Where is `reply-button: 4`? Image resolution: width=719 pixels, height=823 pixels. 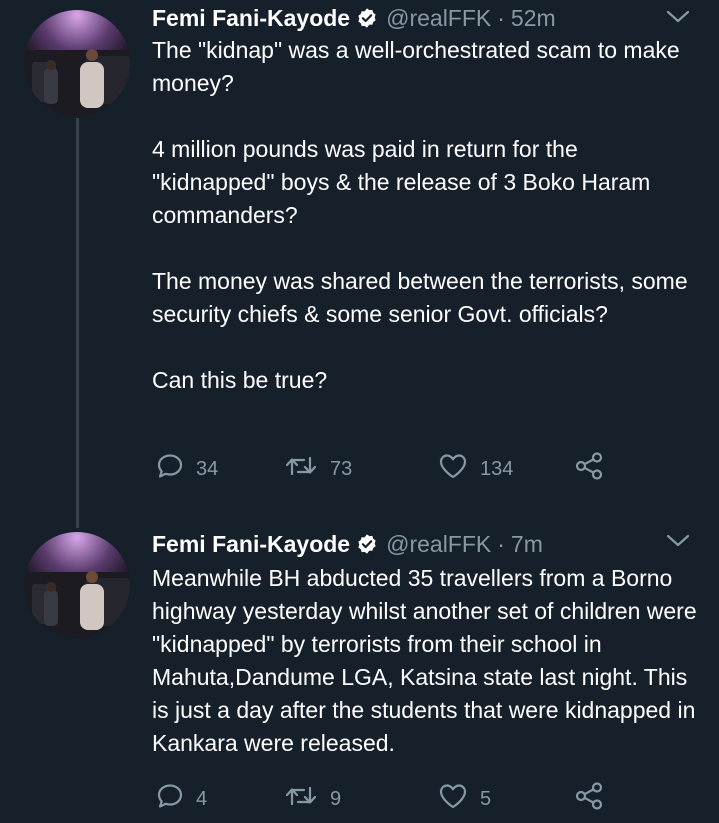 reply-button: 4 is located at coordinates (181, 799).